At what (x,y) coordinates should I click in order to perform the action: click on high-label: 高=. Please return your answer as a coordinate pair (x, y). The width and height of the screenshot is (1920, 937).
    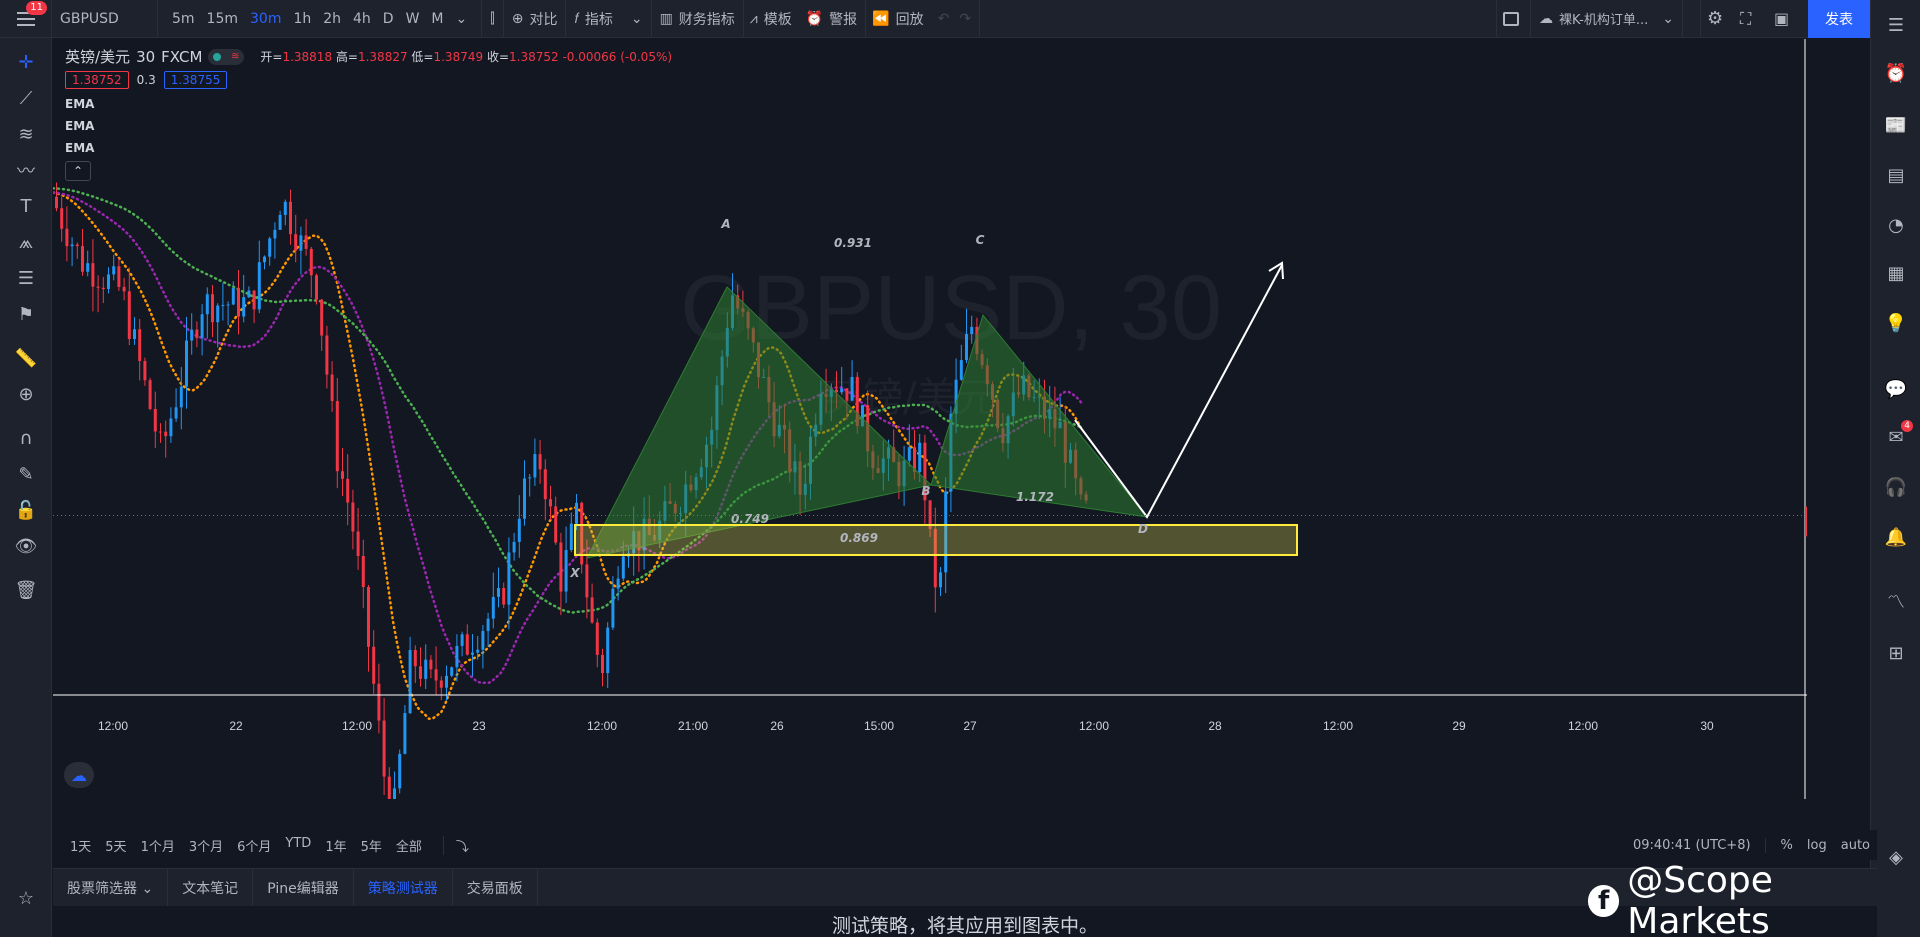
    Looking at the image, I should click on (346, 57).